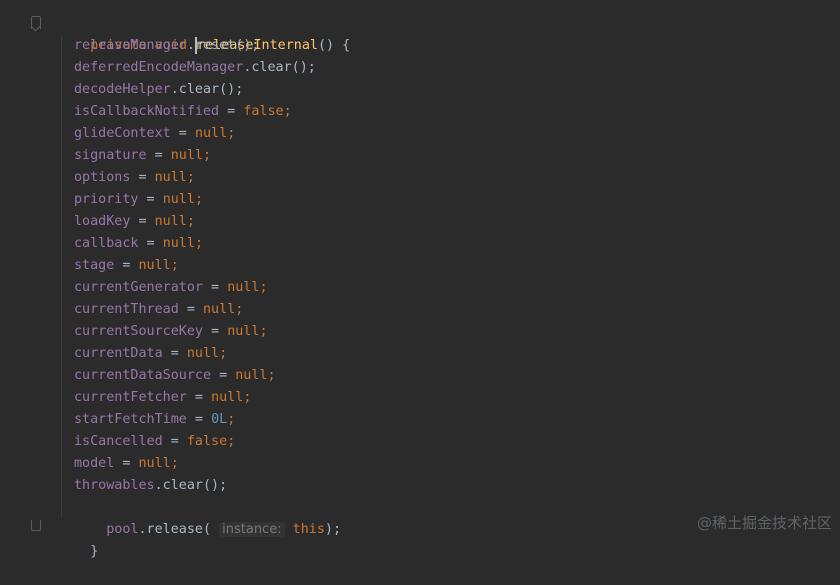 The image size is (840, 585). What do you see at coordinates (207, 517) in the screenshot?
I see `code-line-pool-release: pool.release( instance: this);` at bounding box center [207, 517].